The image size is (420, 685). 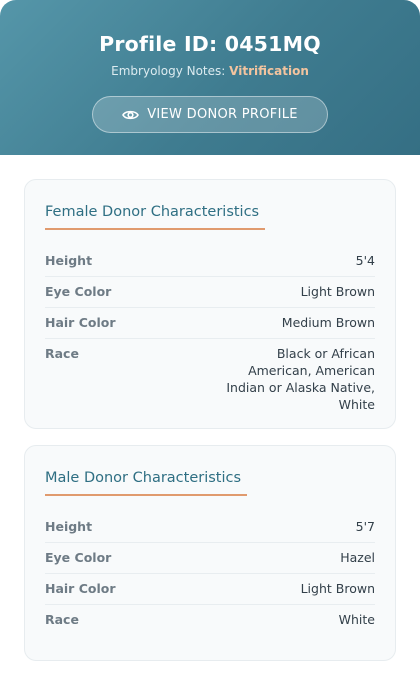 What do you see at coordinates (356, 619) in the screenshot?
I see `row-value: White` at bounding box center [356, 619].